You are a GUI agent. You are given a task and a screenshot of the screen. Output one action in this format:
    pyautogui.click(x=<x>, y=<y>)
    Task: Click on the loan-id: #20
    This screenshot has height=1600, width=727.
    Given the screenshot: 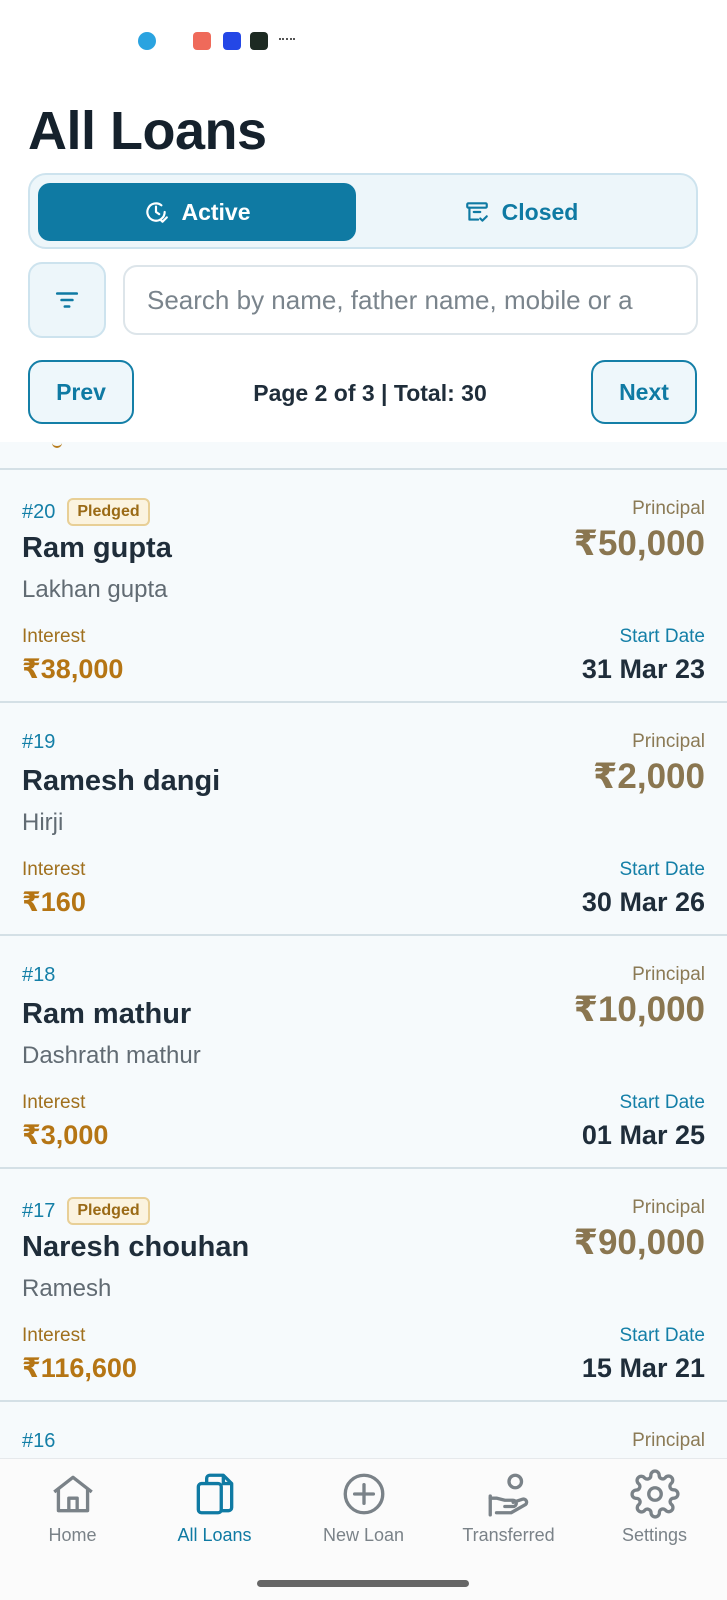 What is the action you would take?
    pyautogui.click(x=39, y=511)
    